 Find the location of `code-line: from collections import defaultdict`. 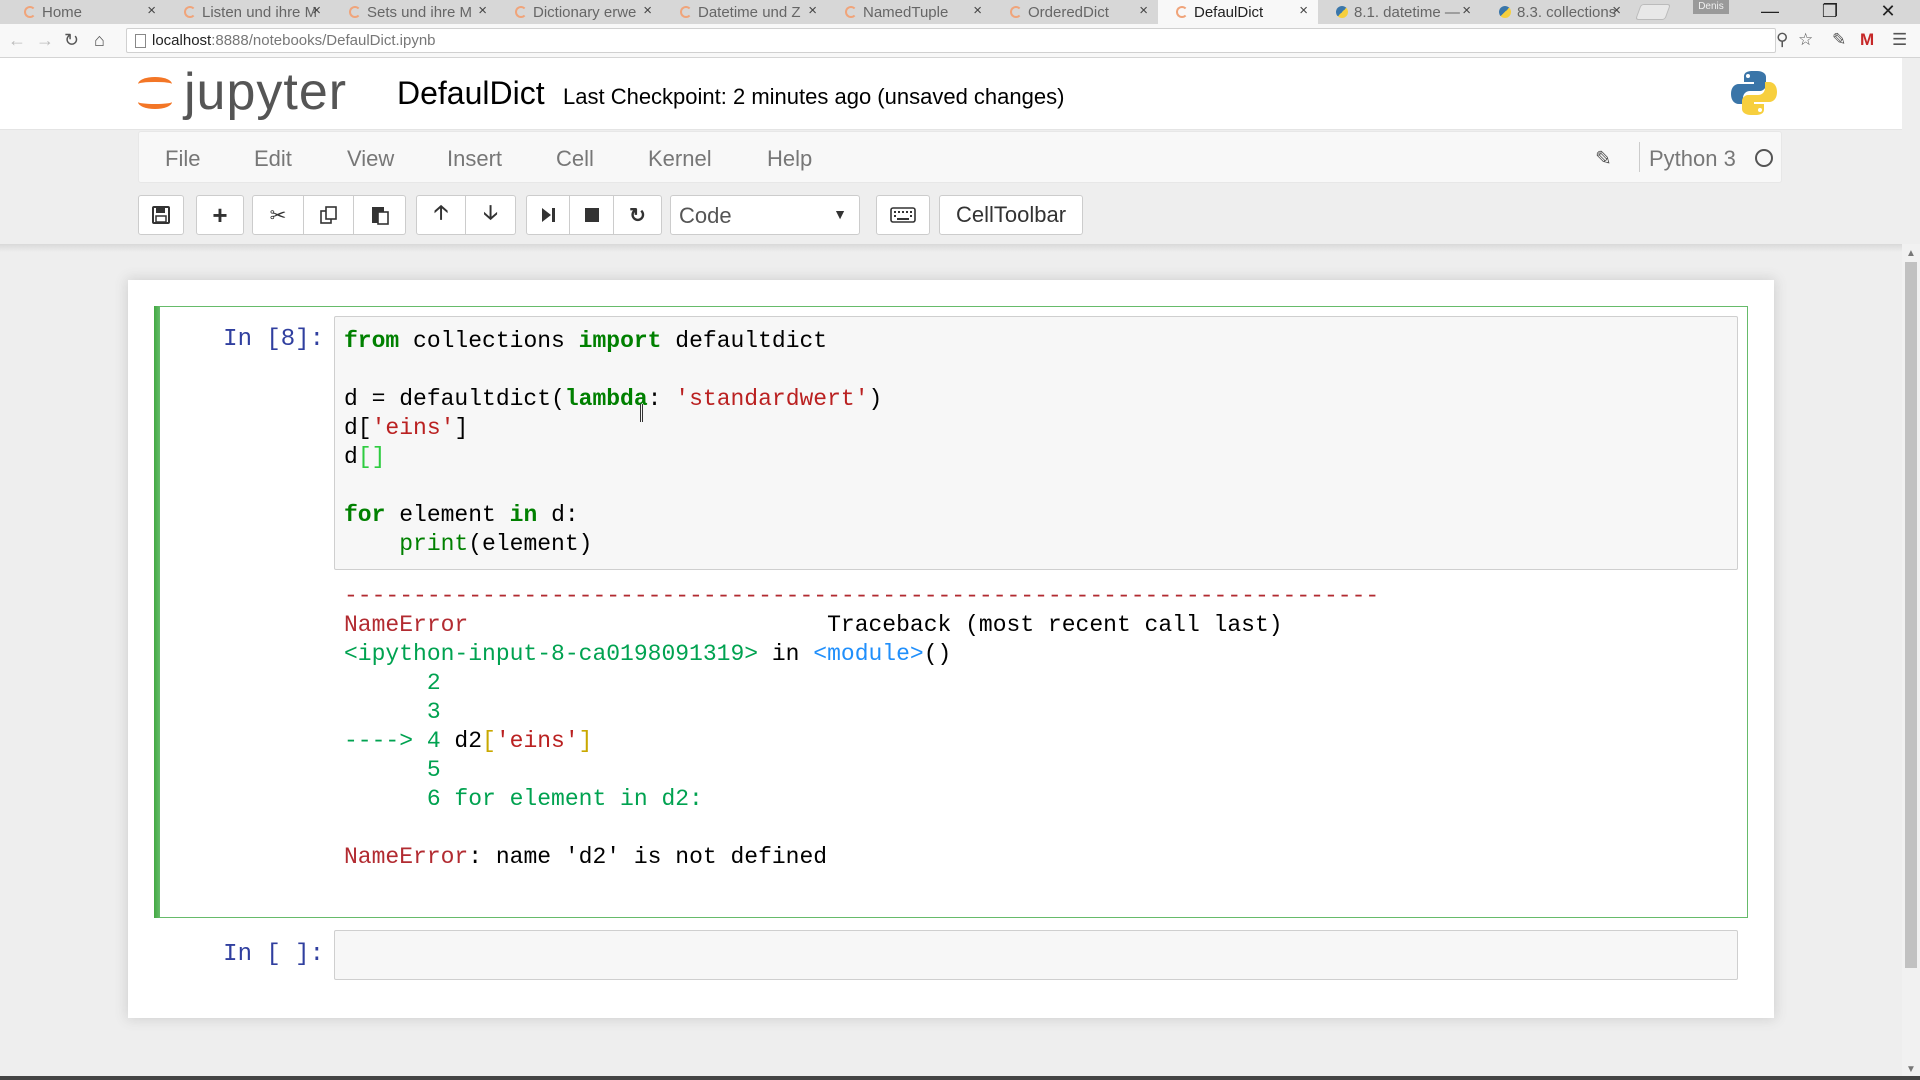

code-line: from collections import defaultdict is located at coordinates (586, 341).